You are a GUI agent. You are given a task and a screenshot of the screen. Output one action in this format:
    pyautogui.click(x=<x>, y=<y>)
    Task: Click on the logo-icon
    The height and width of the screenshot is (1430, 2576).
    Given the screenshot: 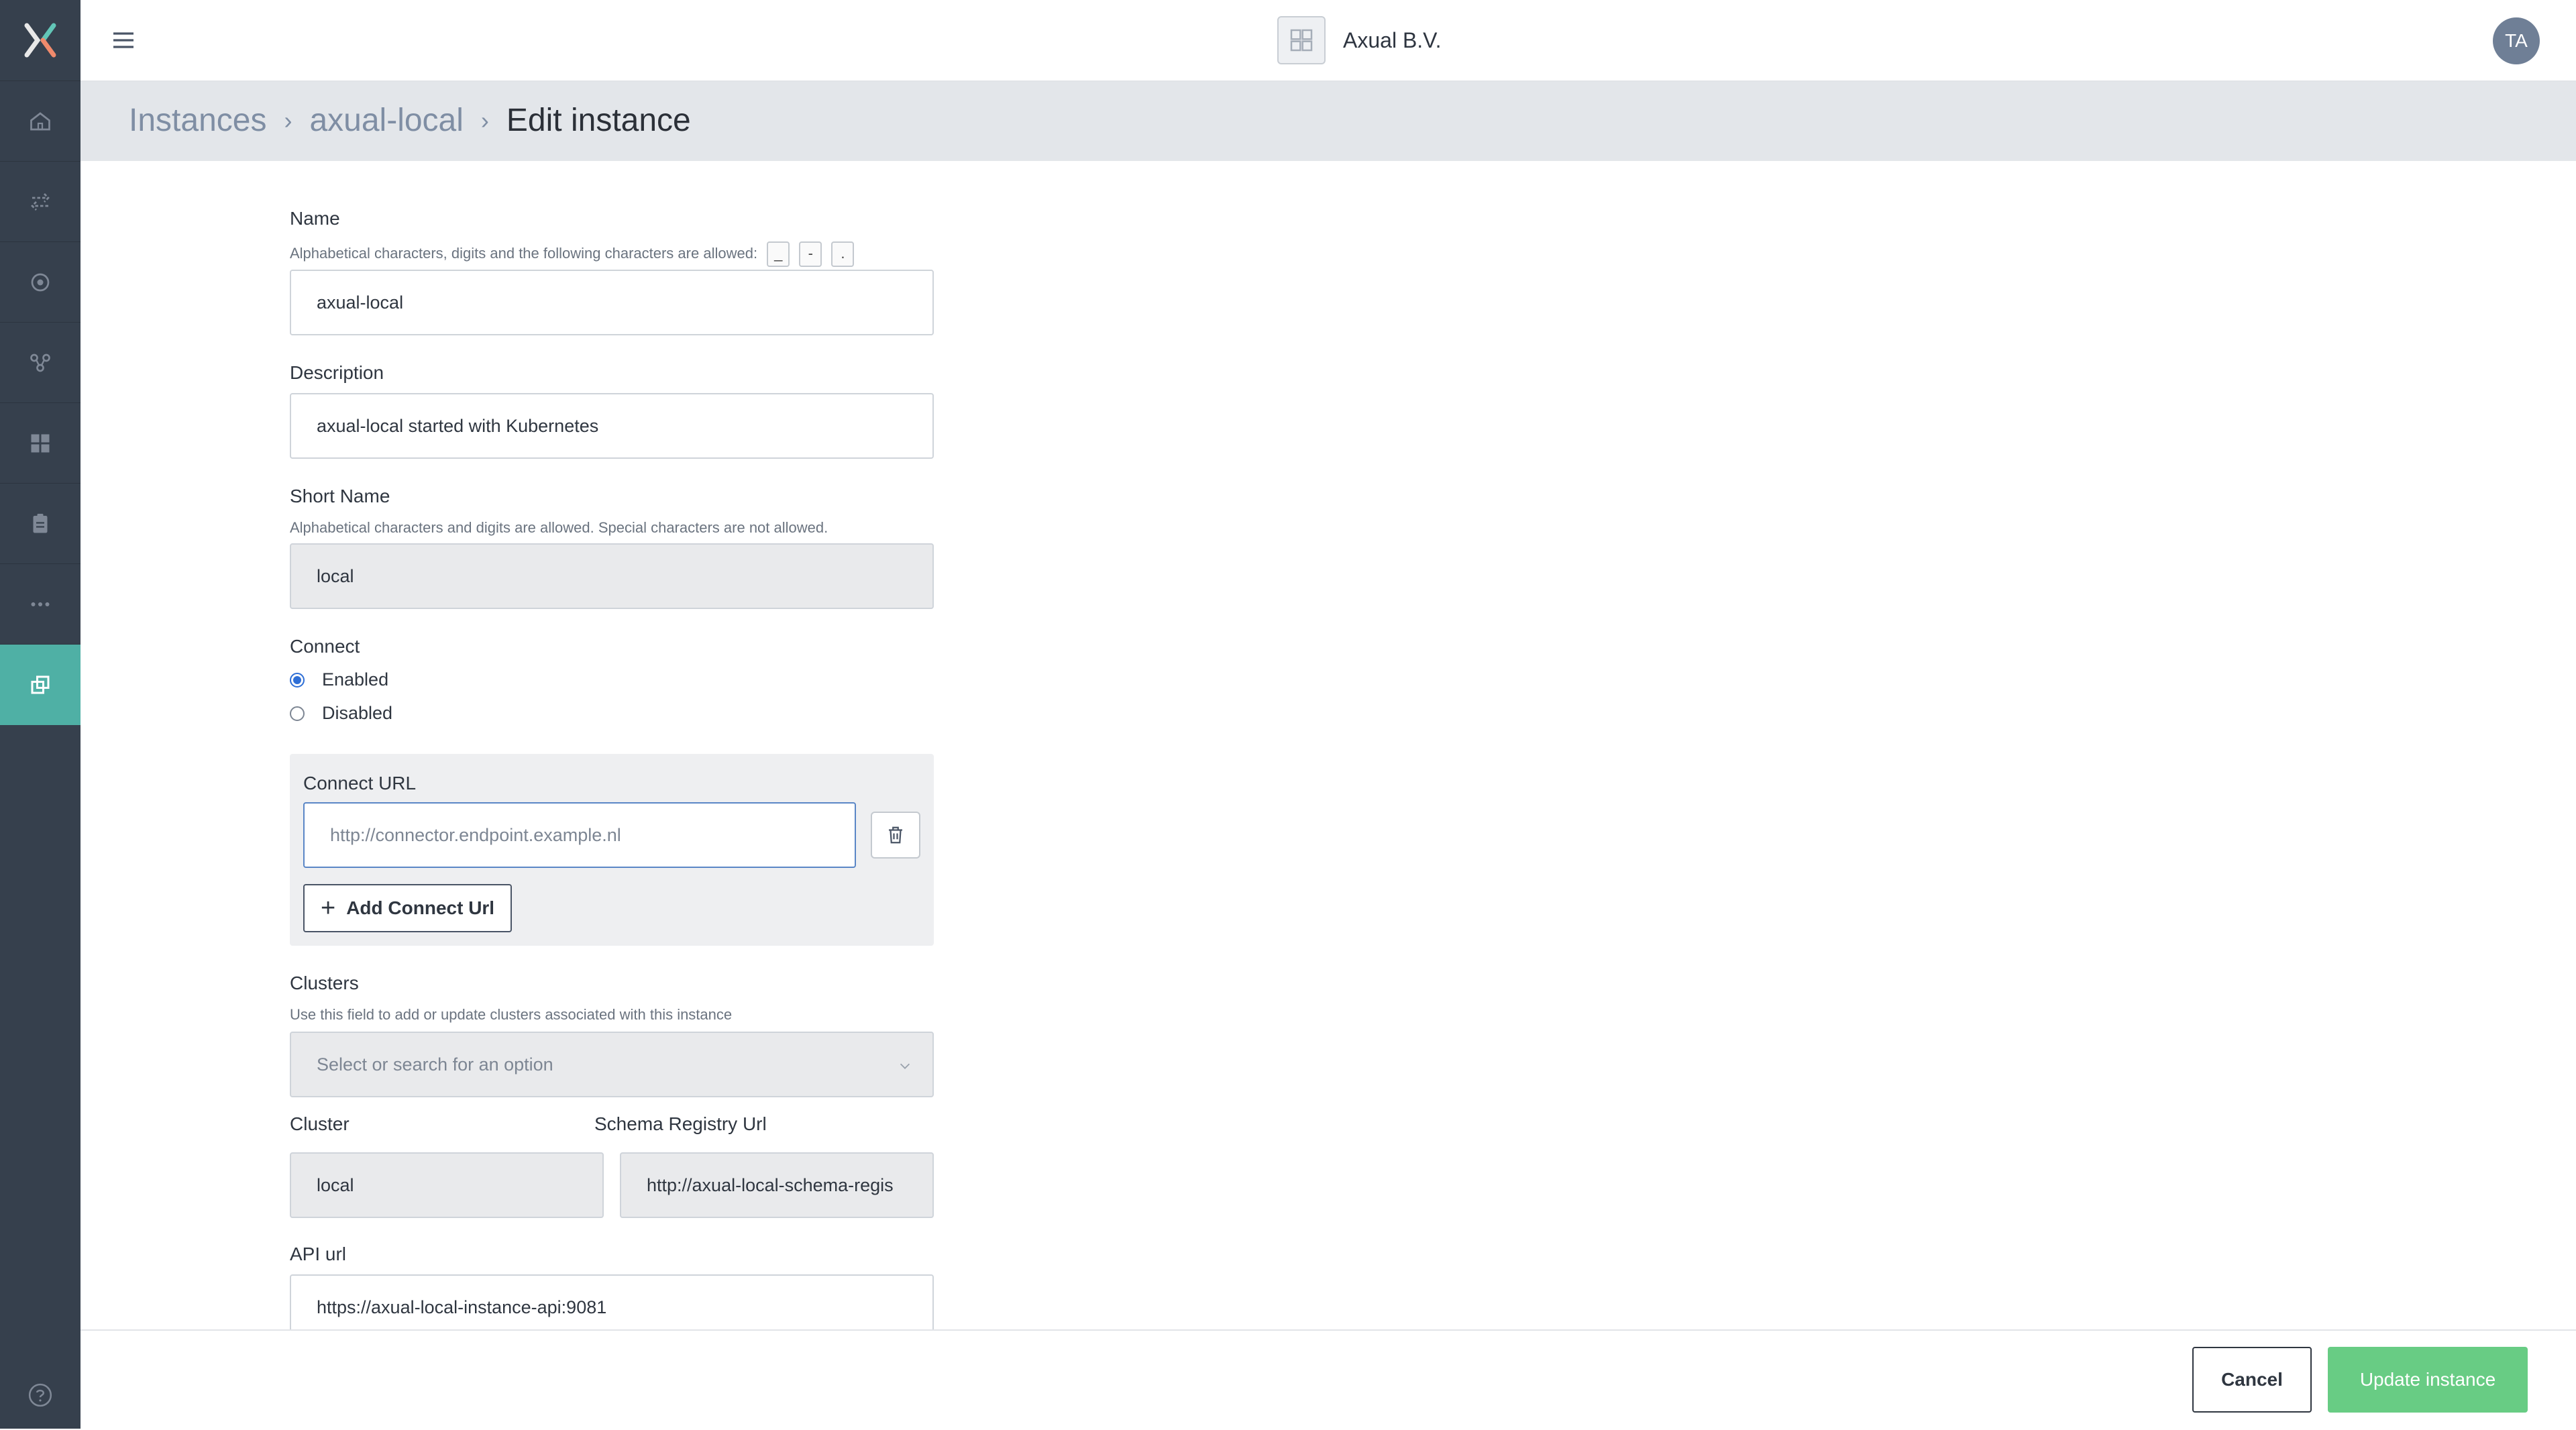 What is the action you would take?
    pyautogui.click(x=40, y=40)
    